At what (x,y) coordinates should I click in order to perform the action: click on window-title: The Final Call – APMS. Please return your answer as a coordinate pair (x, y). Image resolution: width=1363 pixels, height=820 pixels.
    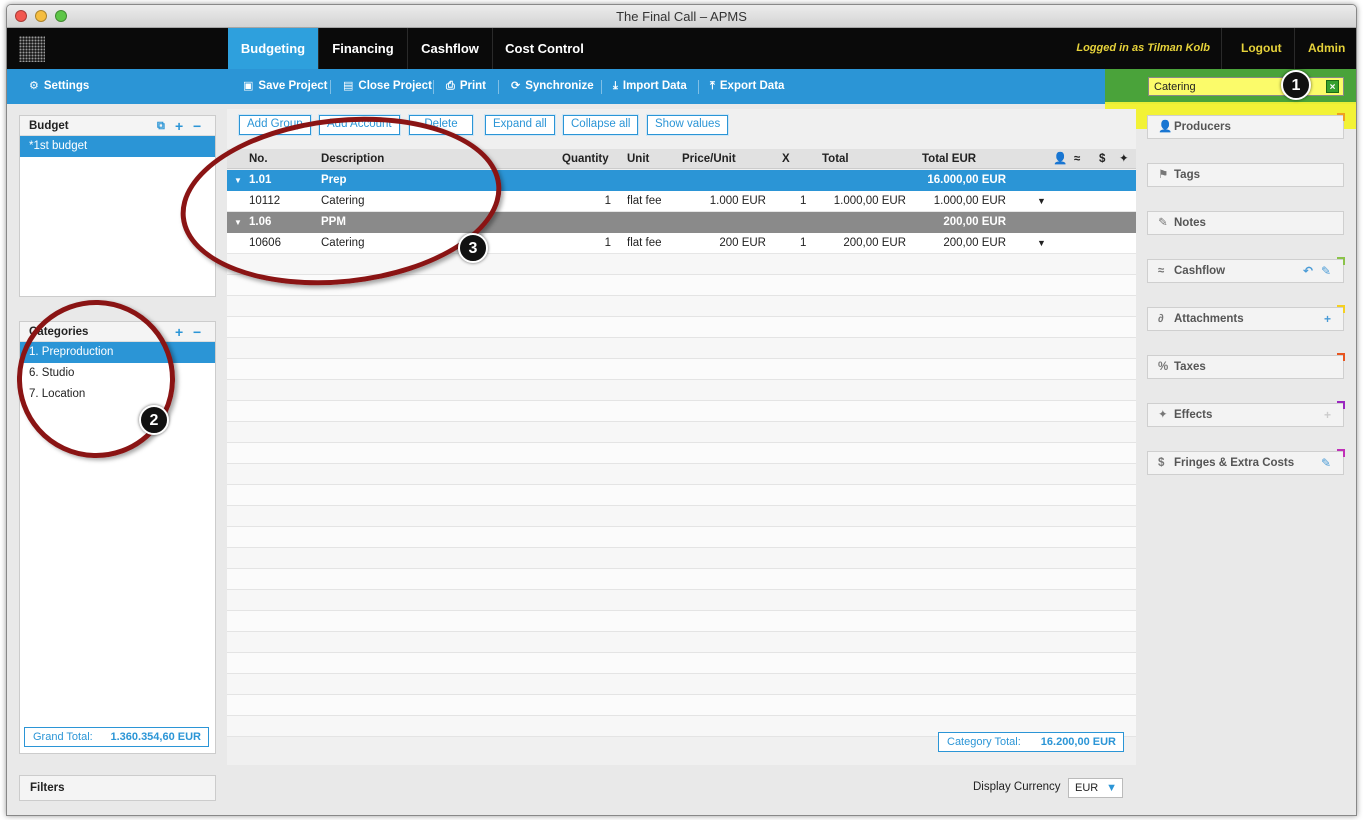
    Looking at the image, I should click on (681, 16).